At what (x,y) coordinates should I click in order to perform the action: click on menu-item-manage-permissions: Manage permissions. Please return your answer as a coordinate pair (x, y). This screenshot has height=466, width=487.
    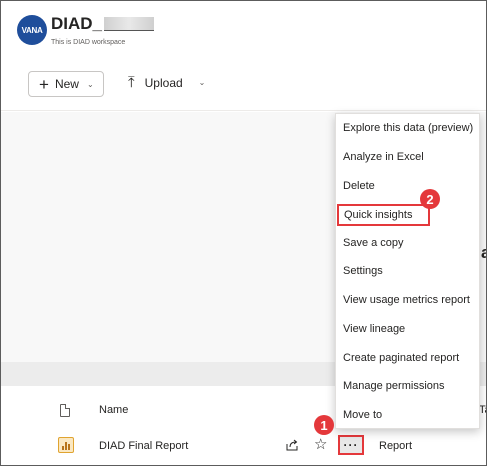
    Looking at the image, I should click on (407, 386).